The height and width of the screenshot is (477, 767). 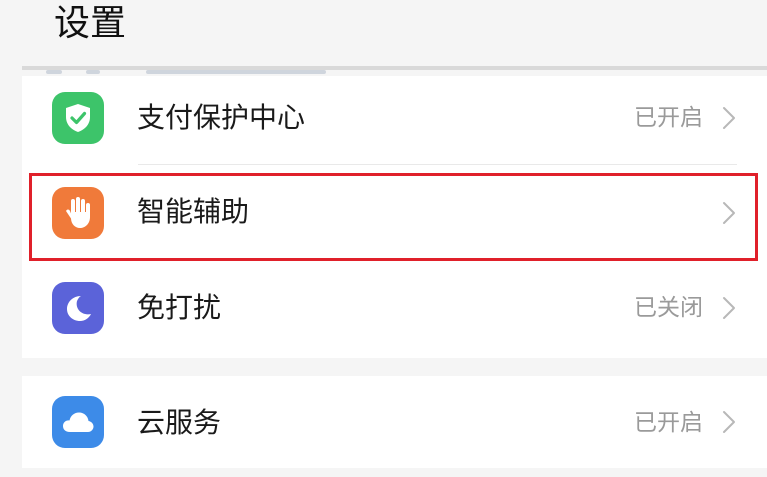 What do you see at coordinates (90, 23) in the screenshot?
I see `page-title: 设置` at bounding box center [90, 23].